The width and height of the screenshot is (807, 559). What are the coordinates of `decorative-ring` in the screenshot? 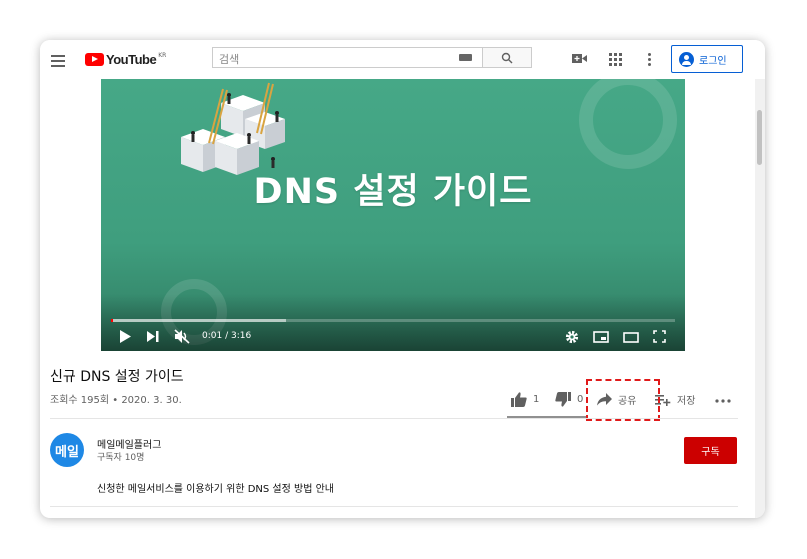 It's located at (628, 124).